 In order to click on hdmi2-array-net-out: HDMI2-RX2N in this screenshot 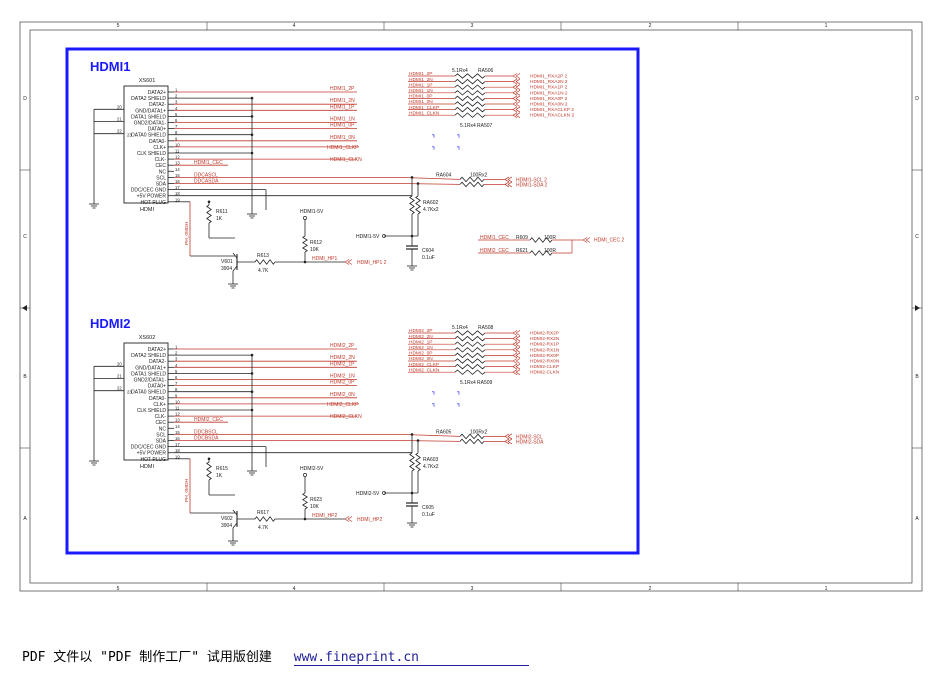, I will do `click(545, 339)`.